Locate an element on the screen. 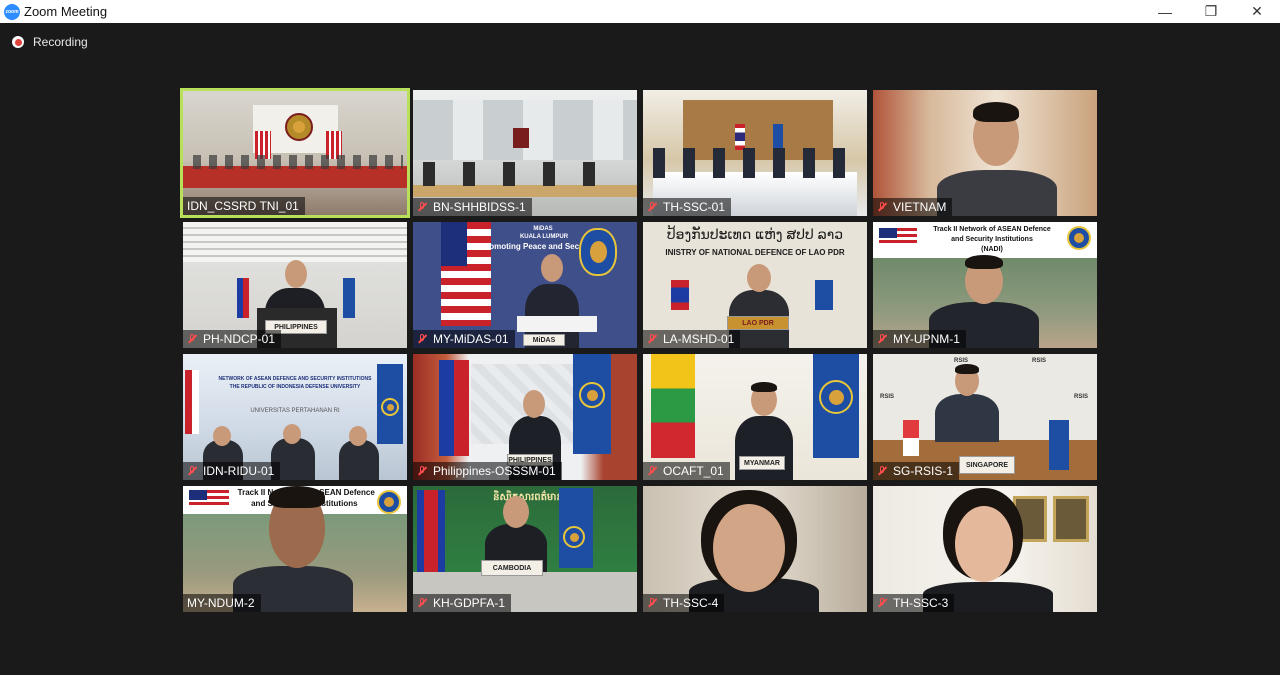 The width and height of the screenshot is (1280, 675). participant-name: LA-MSHD-01 is located at coordinates (699, 339).